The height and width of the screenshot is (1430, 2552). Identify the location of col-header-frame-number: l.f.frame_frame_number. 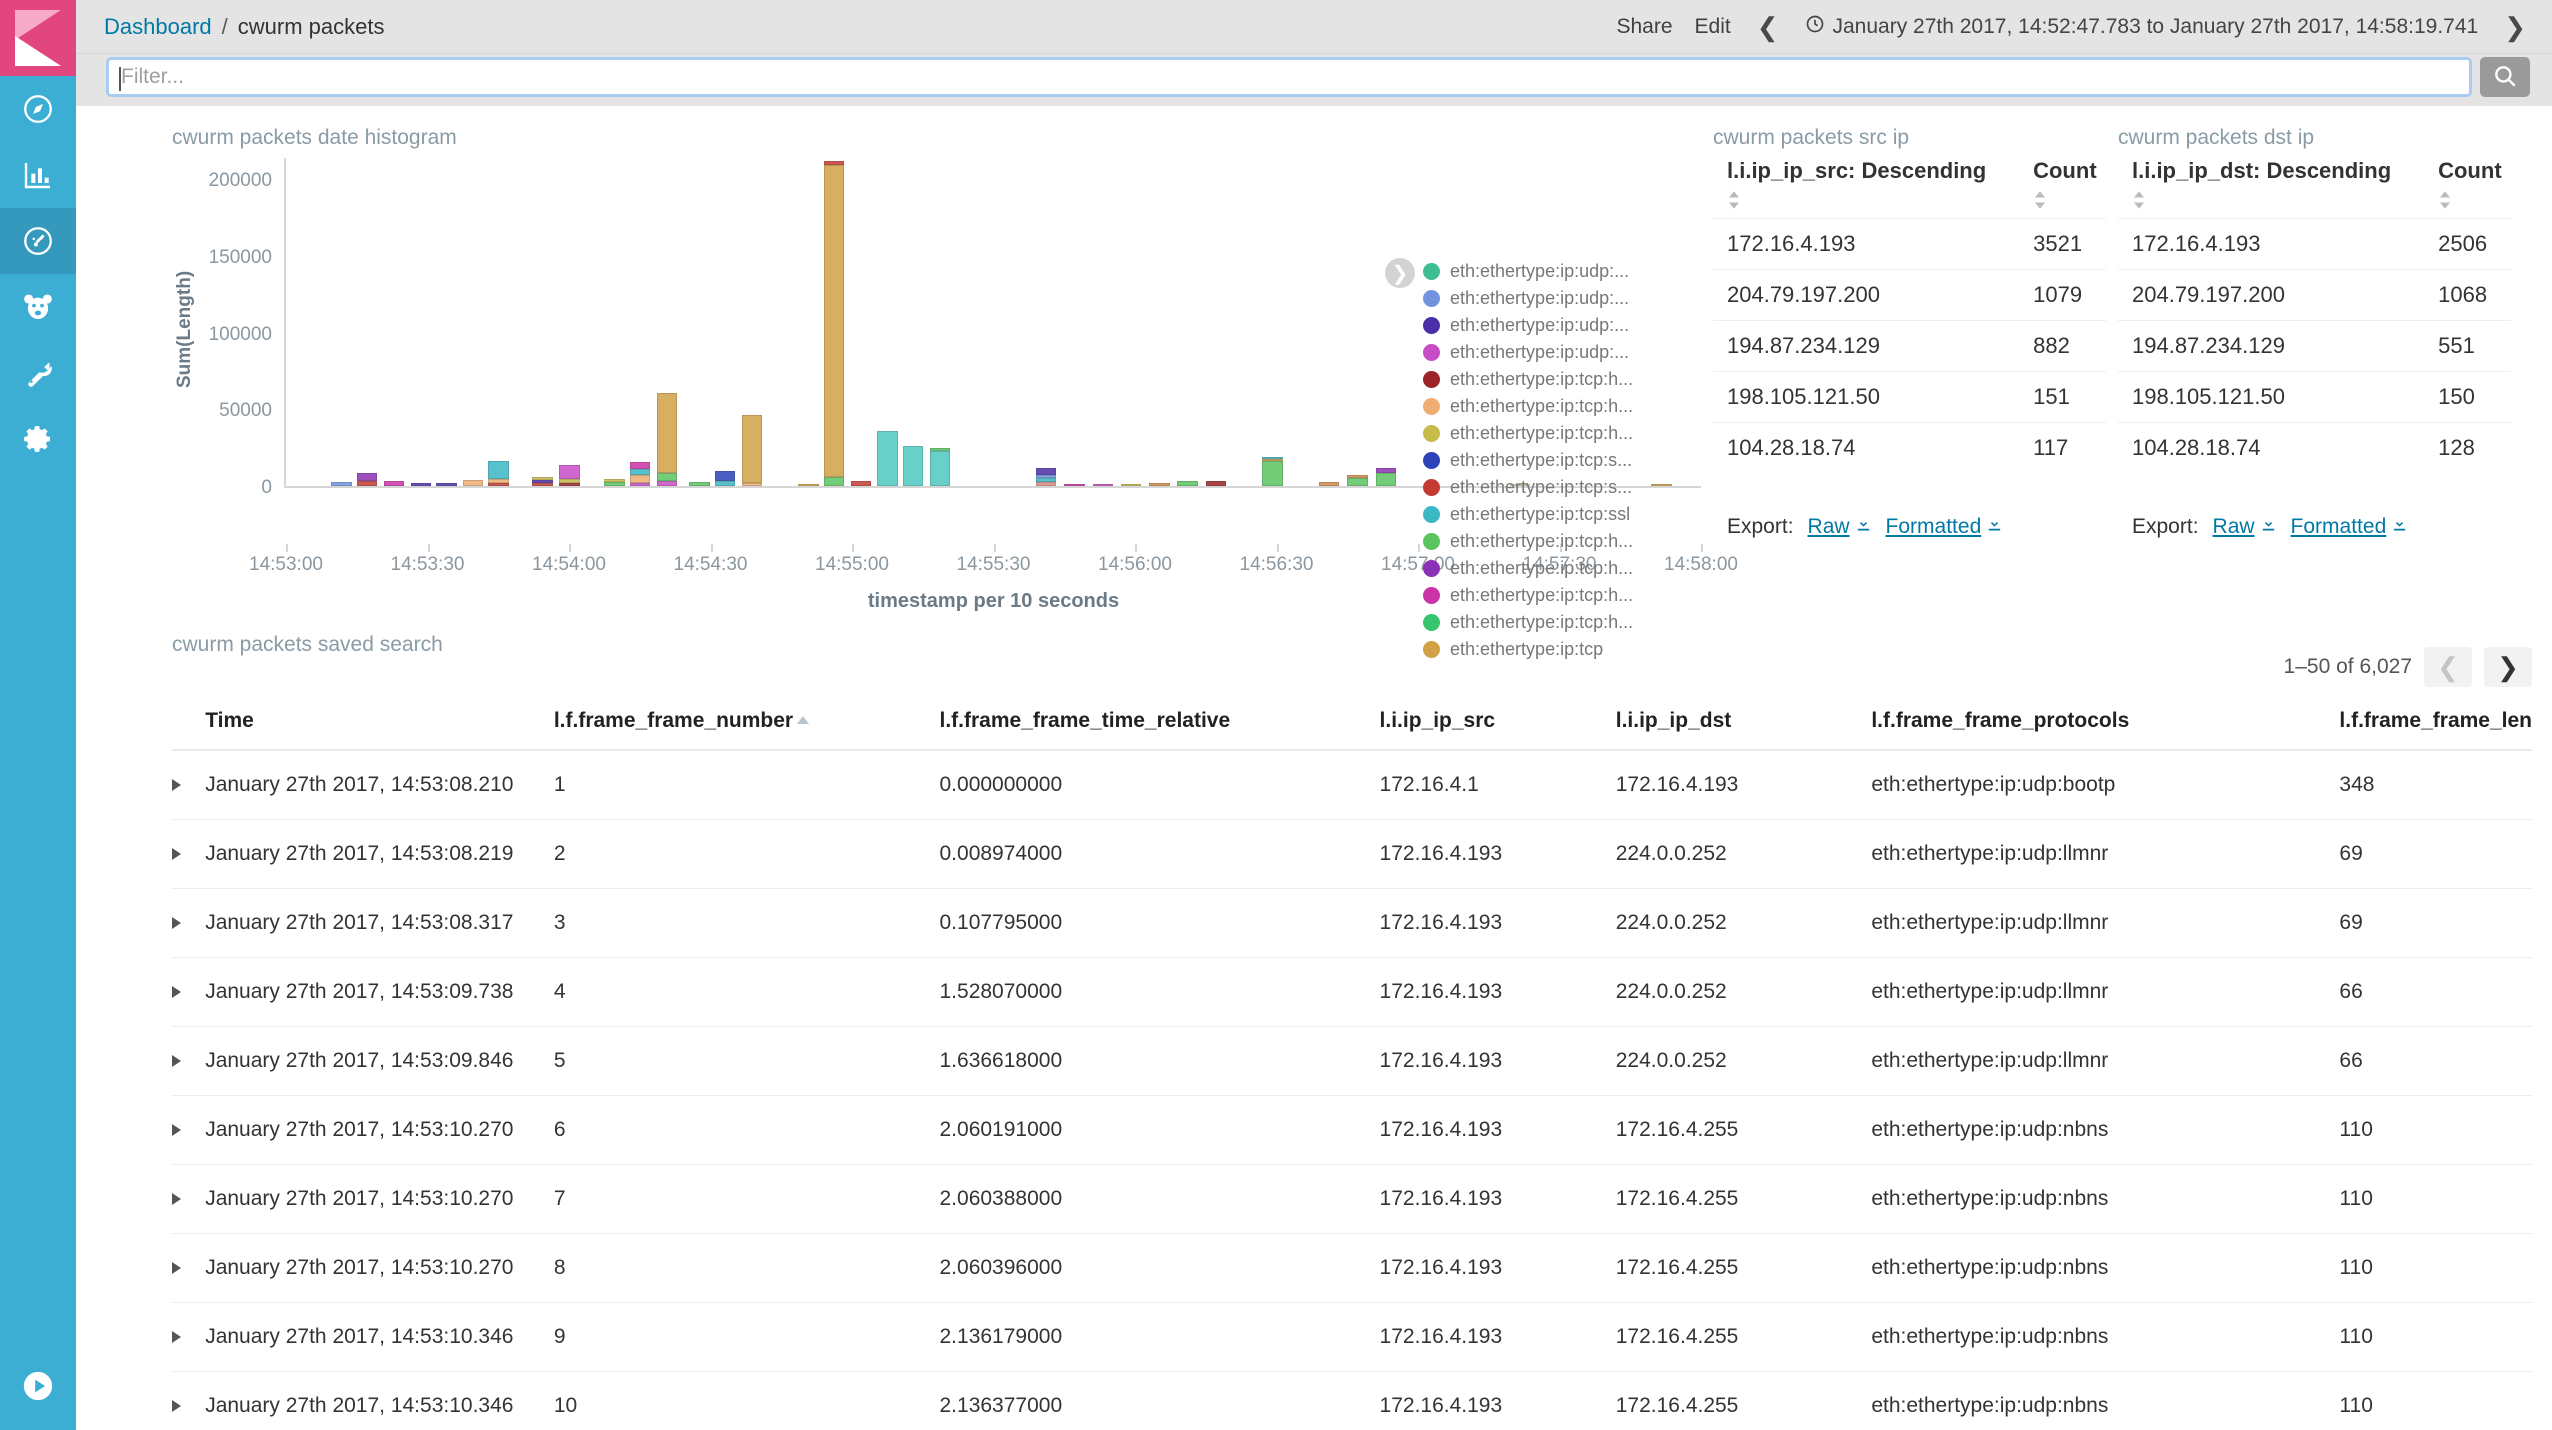
(747, 729).